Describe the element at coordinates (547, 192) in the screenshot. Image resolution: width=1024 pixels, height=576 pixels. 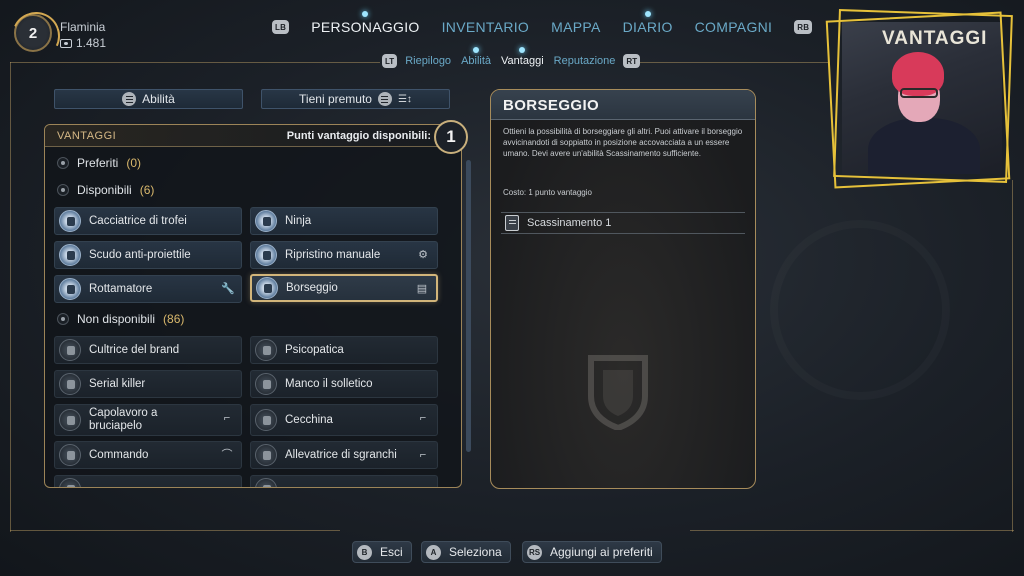
I see `detail-cost: Costo: 1 punto vantaggio` at that location.